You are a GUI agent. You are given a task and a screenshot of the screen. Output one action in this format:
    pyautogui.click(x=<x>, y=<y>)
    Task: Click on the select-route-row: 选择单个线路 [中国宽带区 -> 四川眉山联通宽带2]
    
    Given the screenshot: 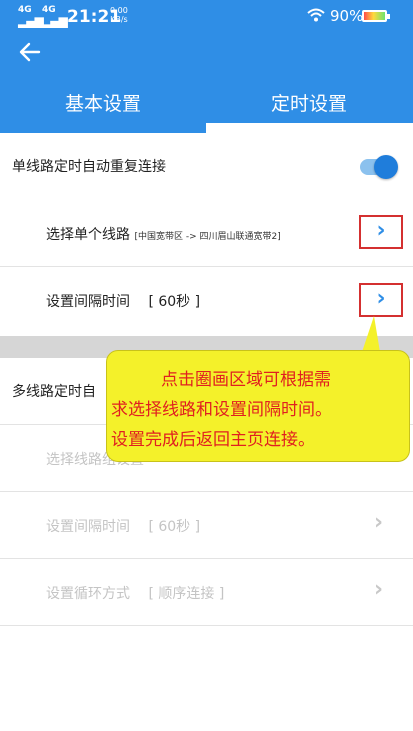 What is the action you would take?
    pyautogui.click(x=206, y=232)
    